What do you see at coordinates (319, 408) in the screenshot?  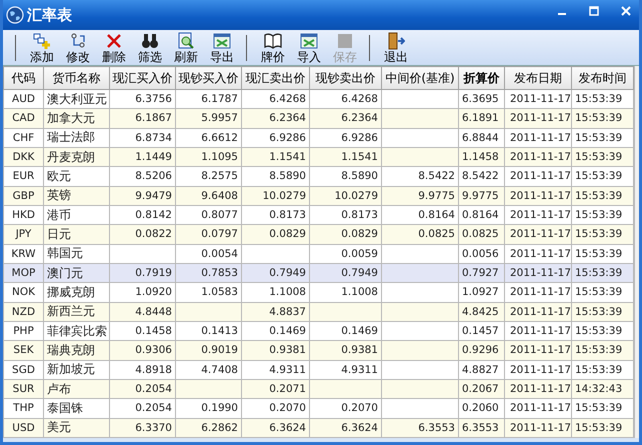 I see `table-row: THP 泰国铢 0.2054 0.1990 0.2070 0.2070 0.2060 2011-11-17 15:53:39` at bounding box center [319, 408].